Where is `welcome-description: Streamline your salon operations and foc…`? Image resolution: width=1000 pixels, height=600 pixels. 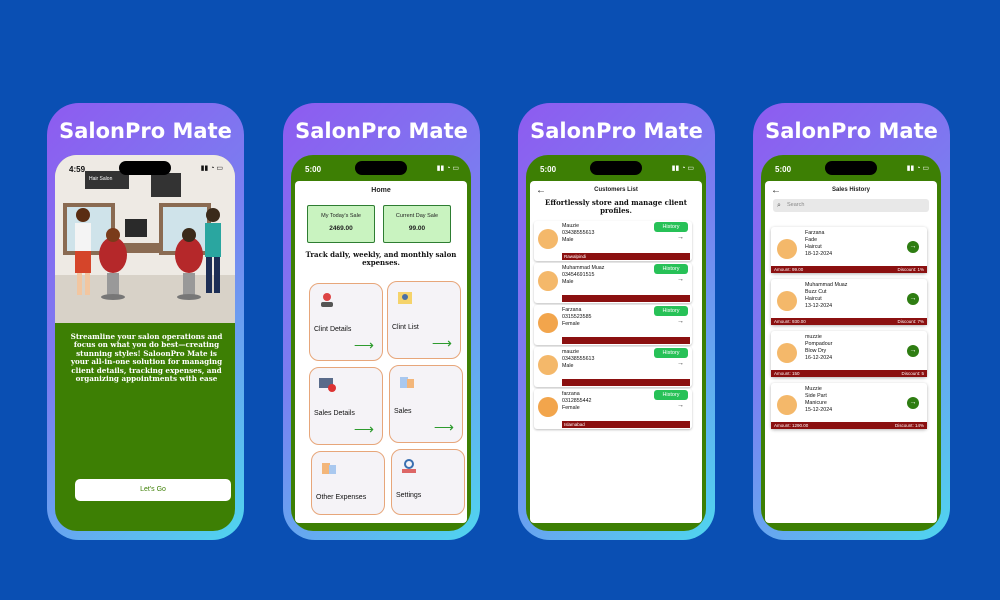 welcome-description: Streamline your salon operations and foc… is located at coordinates (146, 358).